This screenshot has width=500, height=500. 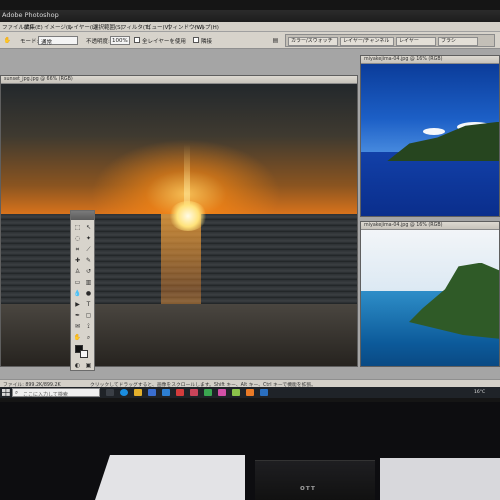 What do you see at coordinates (124, 392) in the screenshot?
I see `edge-icon` at bounding box center [124, 392].